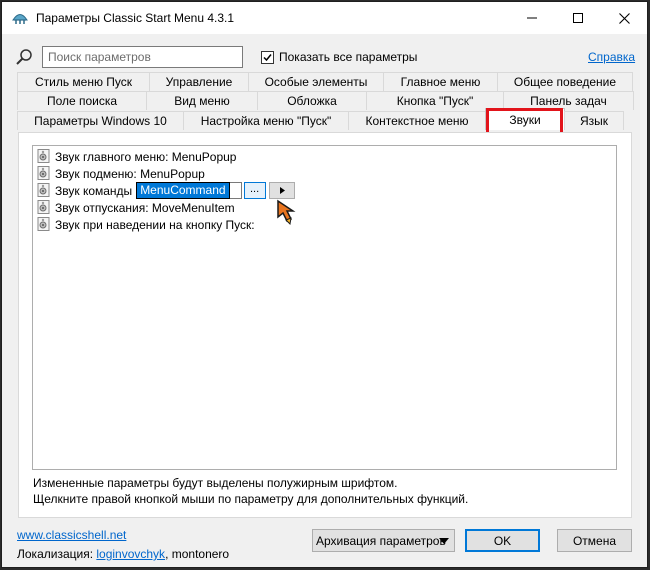  I want to click on localization-author-link: loginvovchyk, so click(130, 554).